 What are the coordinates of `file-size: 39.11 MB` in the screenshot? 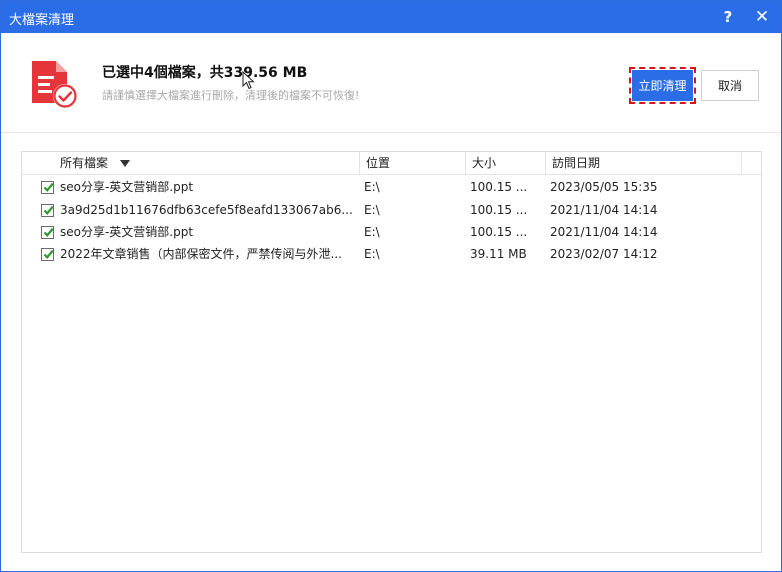 It's located at (498, 254).